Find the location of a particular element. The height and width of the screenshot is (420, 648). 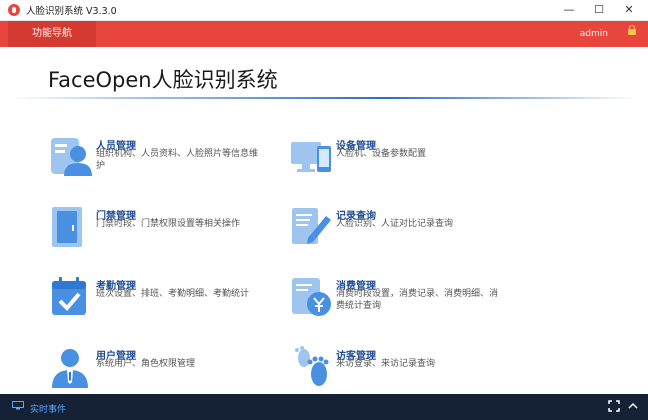

module-description: 系统用户、角色权限管理 is located at coordinates (146, 364).